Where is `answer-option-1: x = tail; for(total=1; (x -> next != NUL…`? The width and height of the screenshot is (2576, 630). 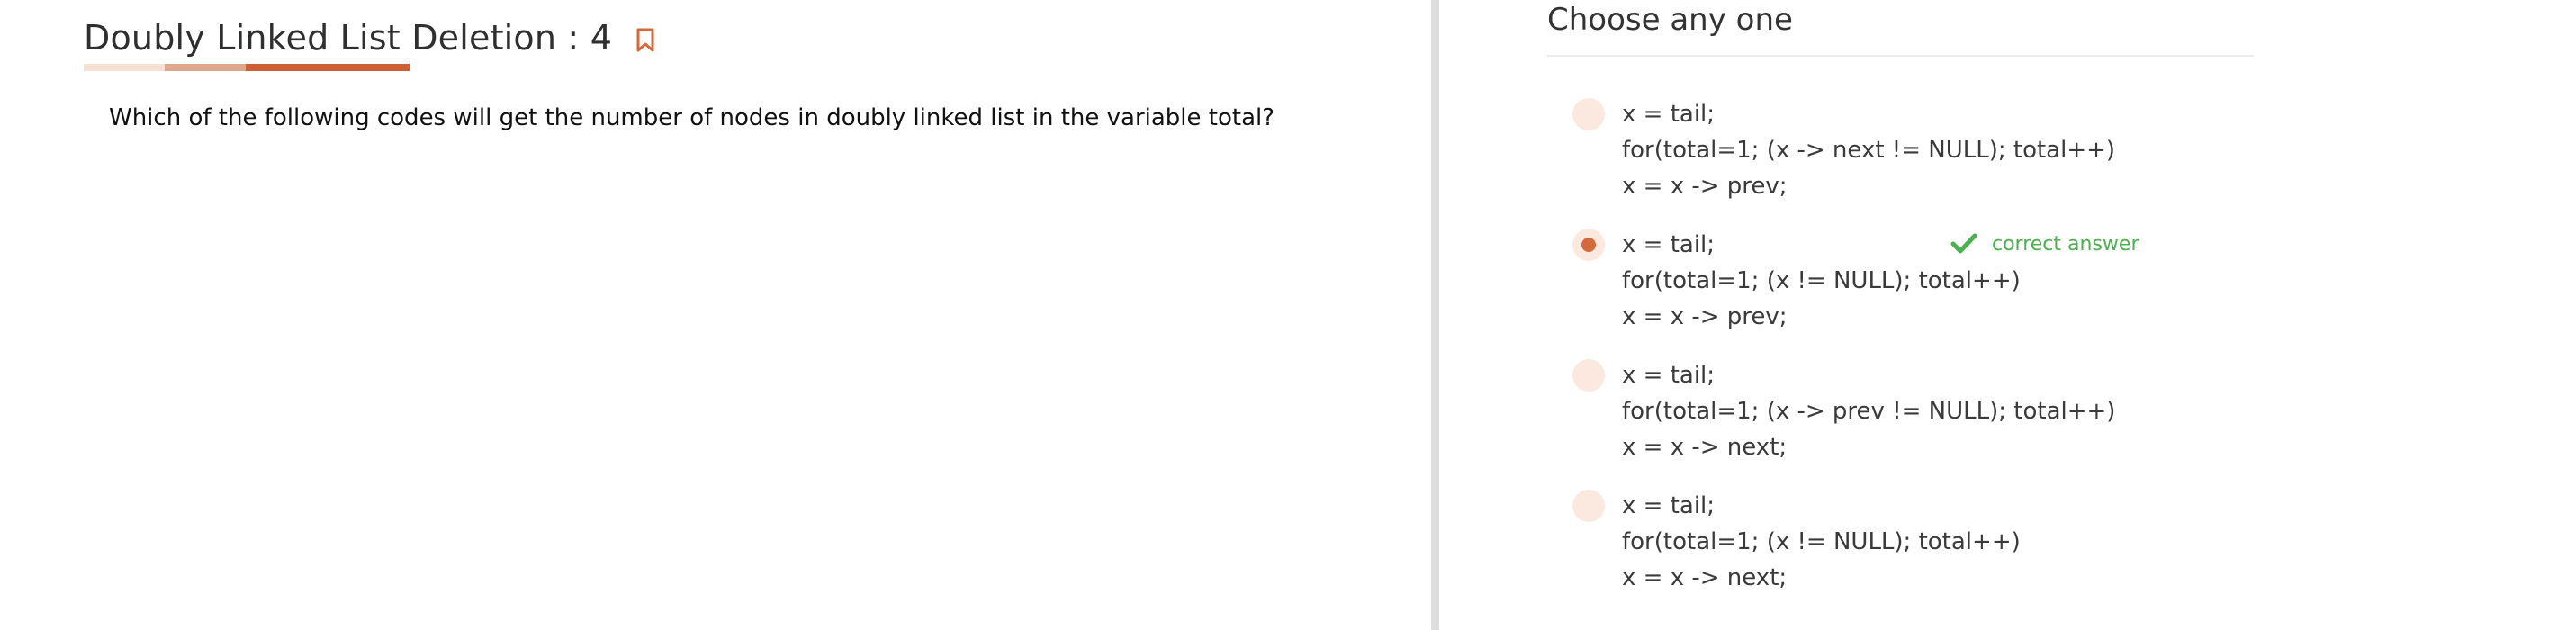 answer-option-1: x = tail; for(total=1; (x -> next != NUL… is located at coordinates (1887, 150).